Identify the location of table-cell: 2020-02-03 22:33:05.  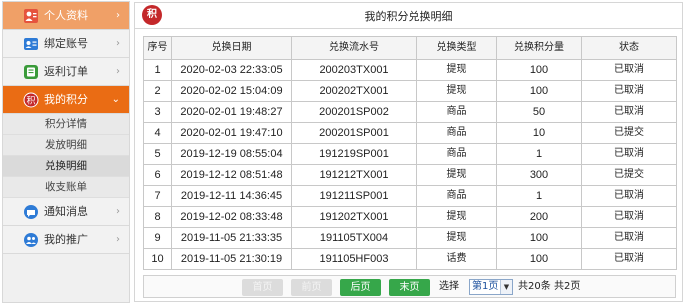
(231, 70).